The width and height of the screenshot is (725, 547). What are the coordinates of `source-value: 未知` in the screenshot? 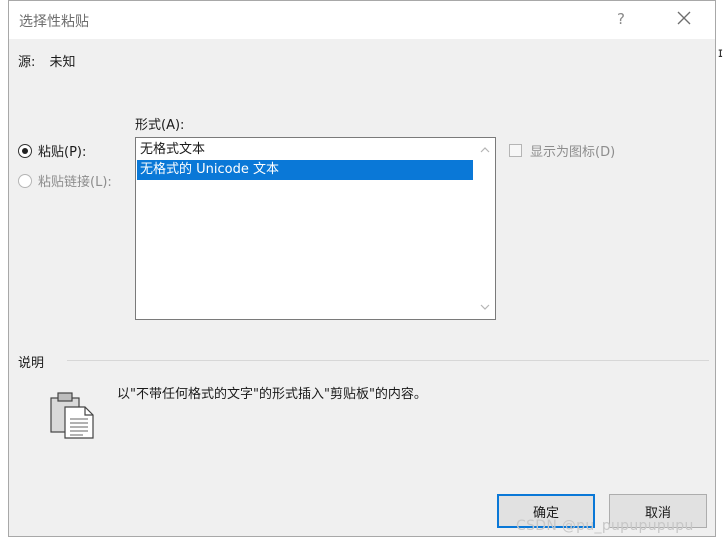 It's located at (62, 62).